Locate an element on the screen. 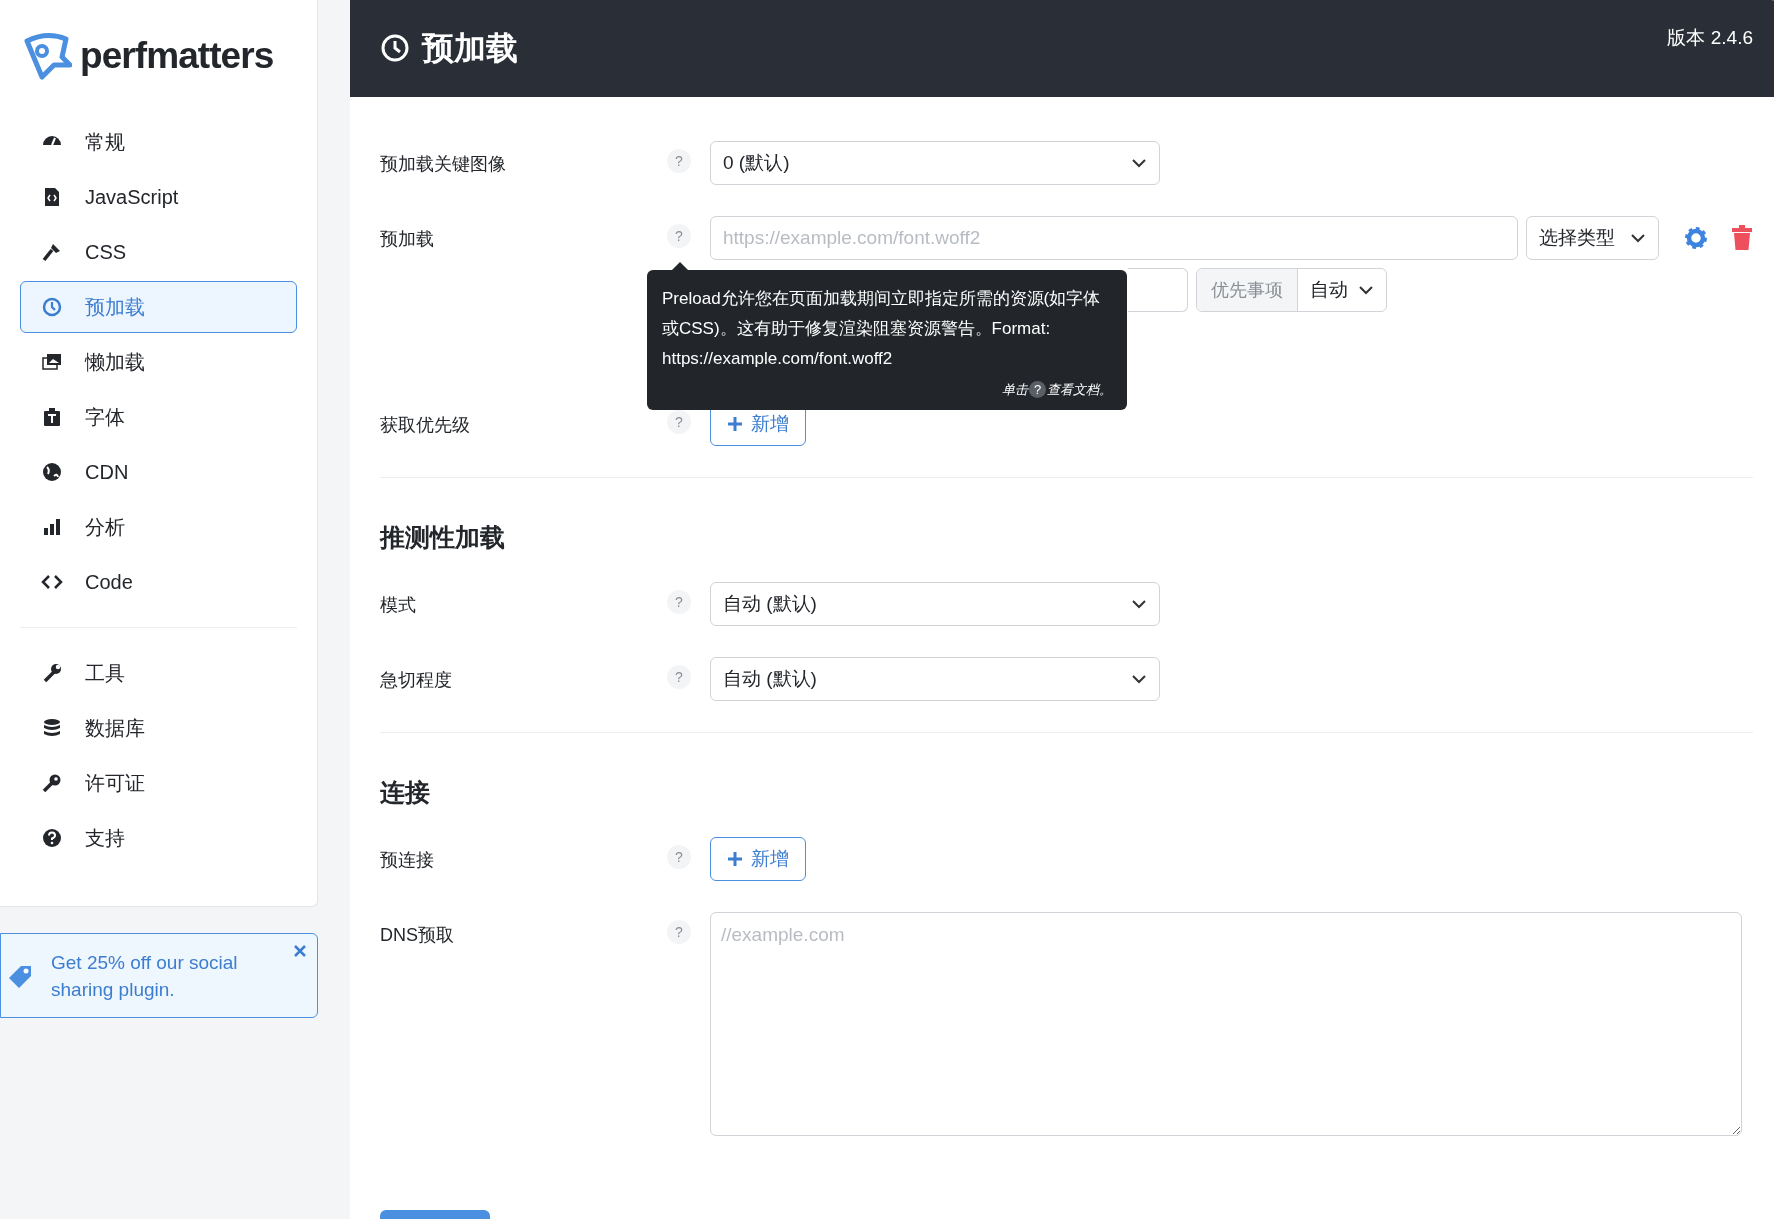 Image resolution: width=1774 pixels, height=1219 pixels. select-field: 选择类型 is located at coordinates (1592, 238).